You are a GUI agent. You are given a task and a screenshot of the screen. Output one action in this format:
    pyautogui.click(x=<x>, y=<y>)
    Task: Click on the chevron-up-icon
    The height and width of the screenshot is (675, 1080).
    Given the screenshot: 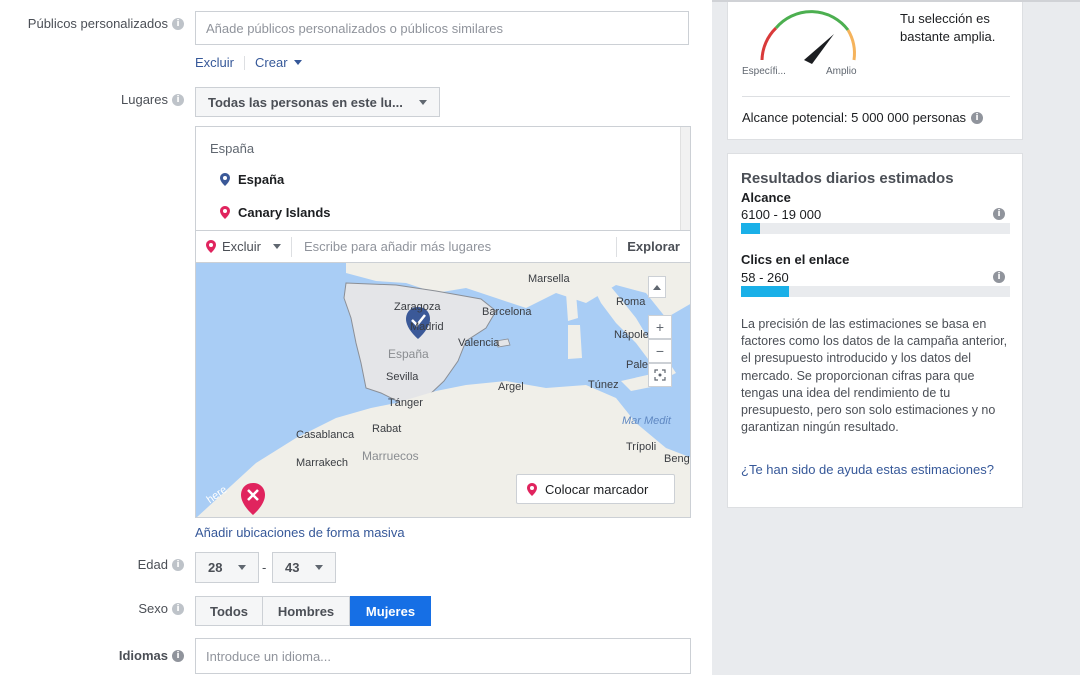 What is the action you would take?
    pyautogui.click(x=657, y=287)
    